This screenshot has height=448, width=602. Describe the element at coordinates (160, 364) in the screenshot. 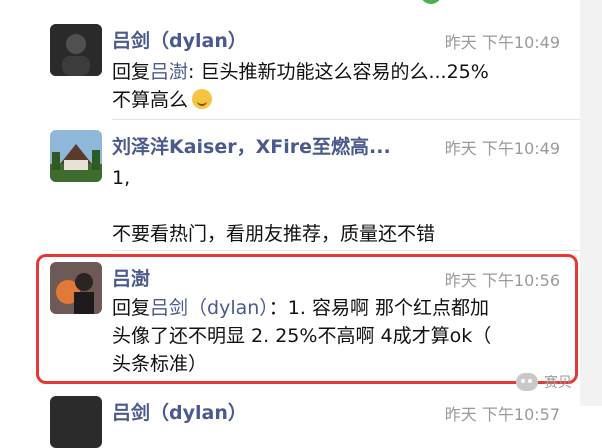

I see `comment-text-line3: 头条标准）` at that location.